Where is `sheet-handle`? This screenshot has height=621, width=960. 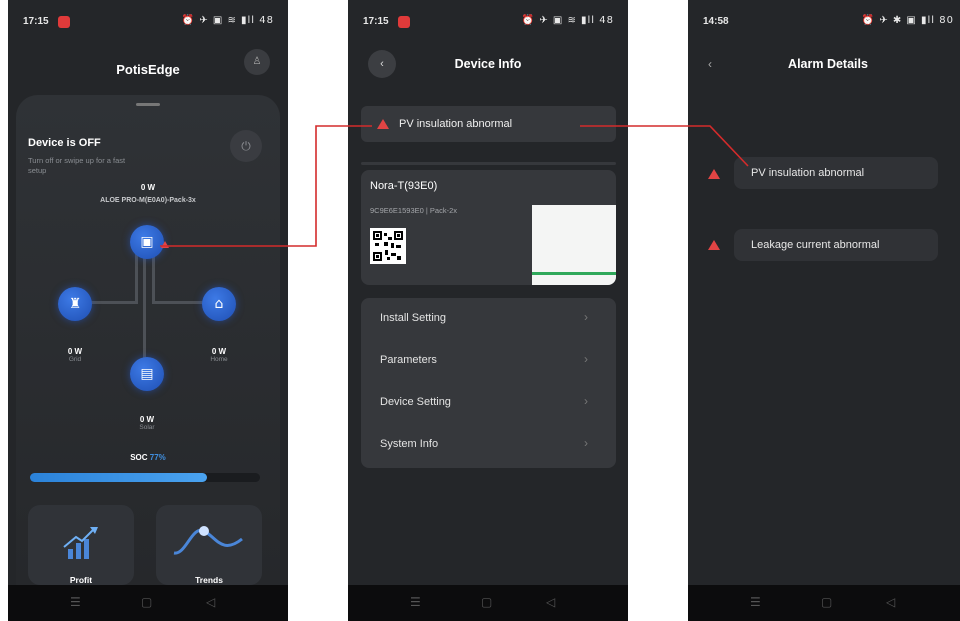
sheet-handle is located at coordinates (148, 104).